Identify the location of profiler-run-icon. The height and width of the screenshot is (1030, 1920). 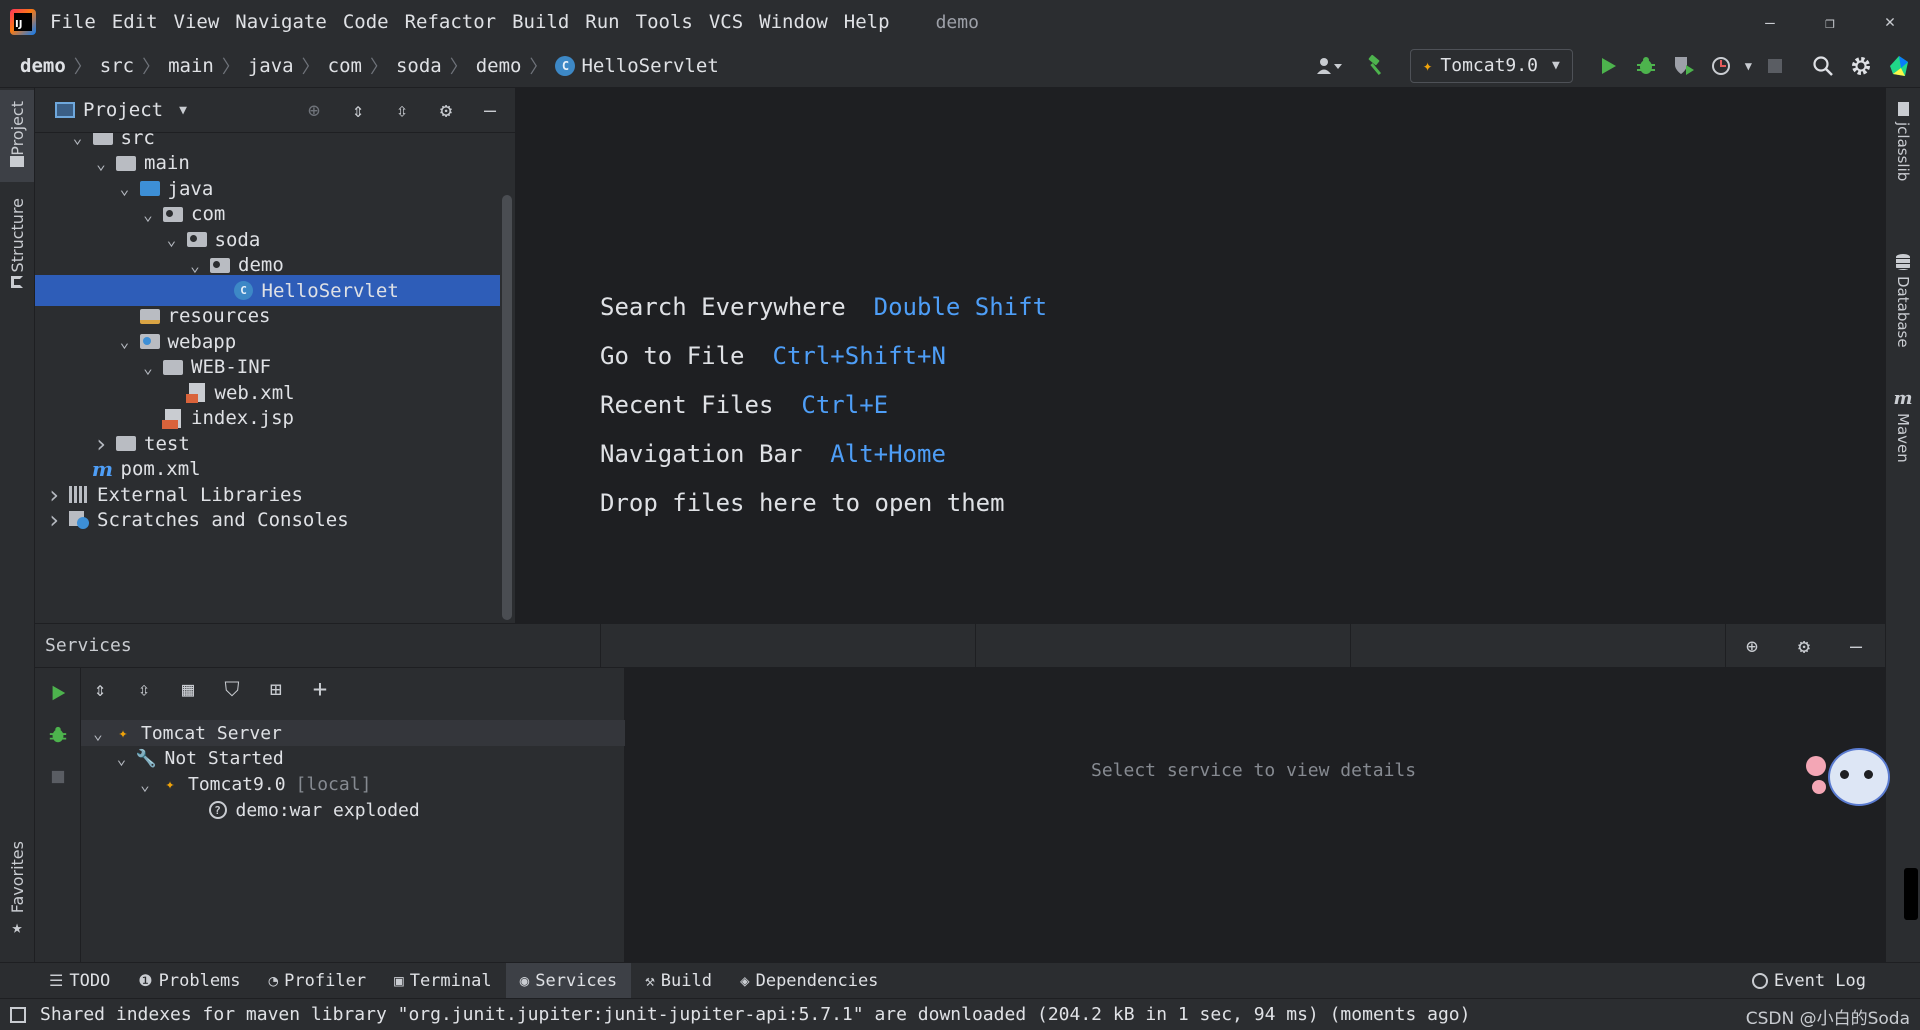
(1722, 66).